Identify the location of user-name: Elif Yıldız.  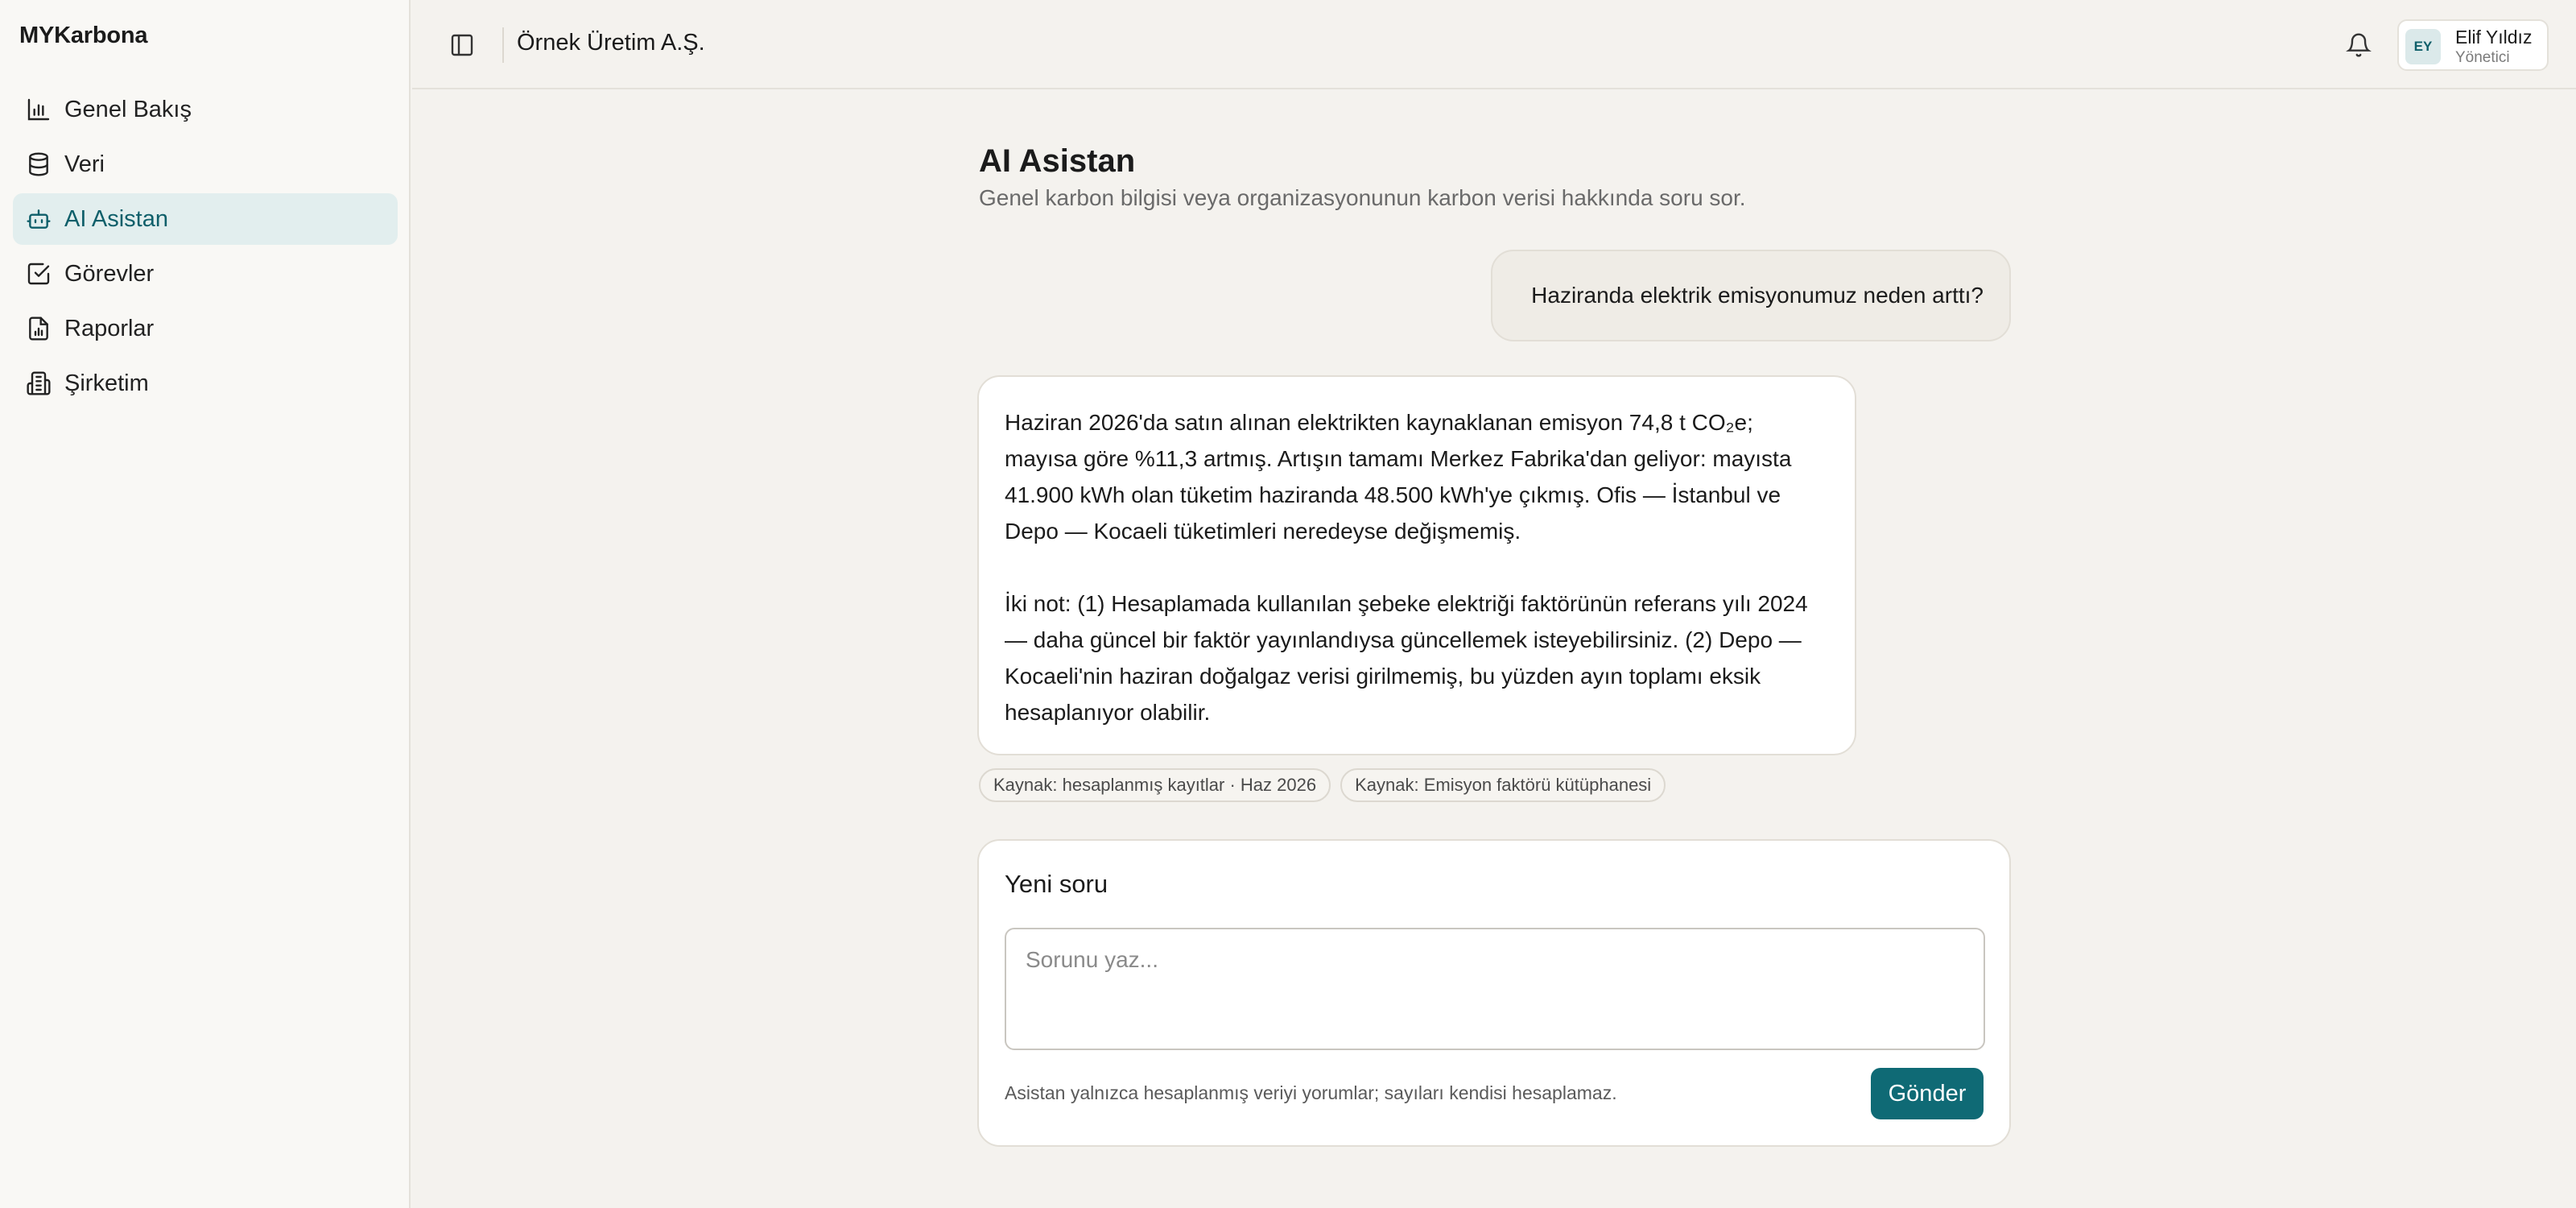
(2494, 37).